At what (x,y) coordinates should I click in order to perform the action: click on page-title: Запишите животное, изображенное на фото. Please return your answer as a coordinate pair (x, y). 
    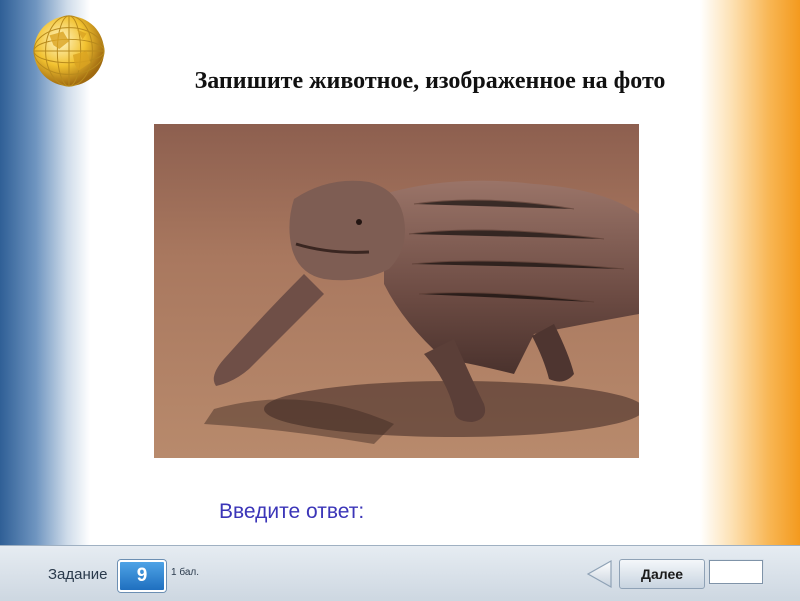
    Looking at the image, I should click on (430, 81).